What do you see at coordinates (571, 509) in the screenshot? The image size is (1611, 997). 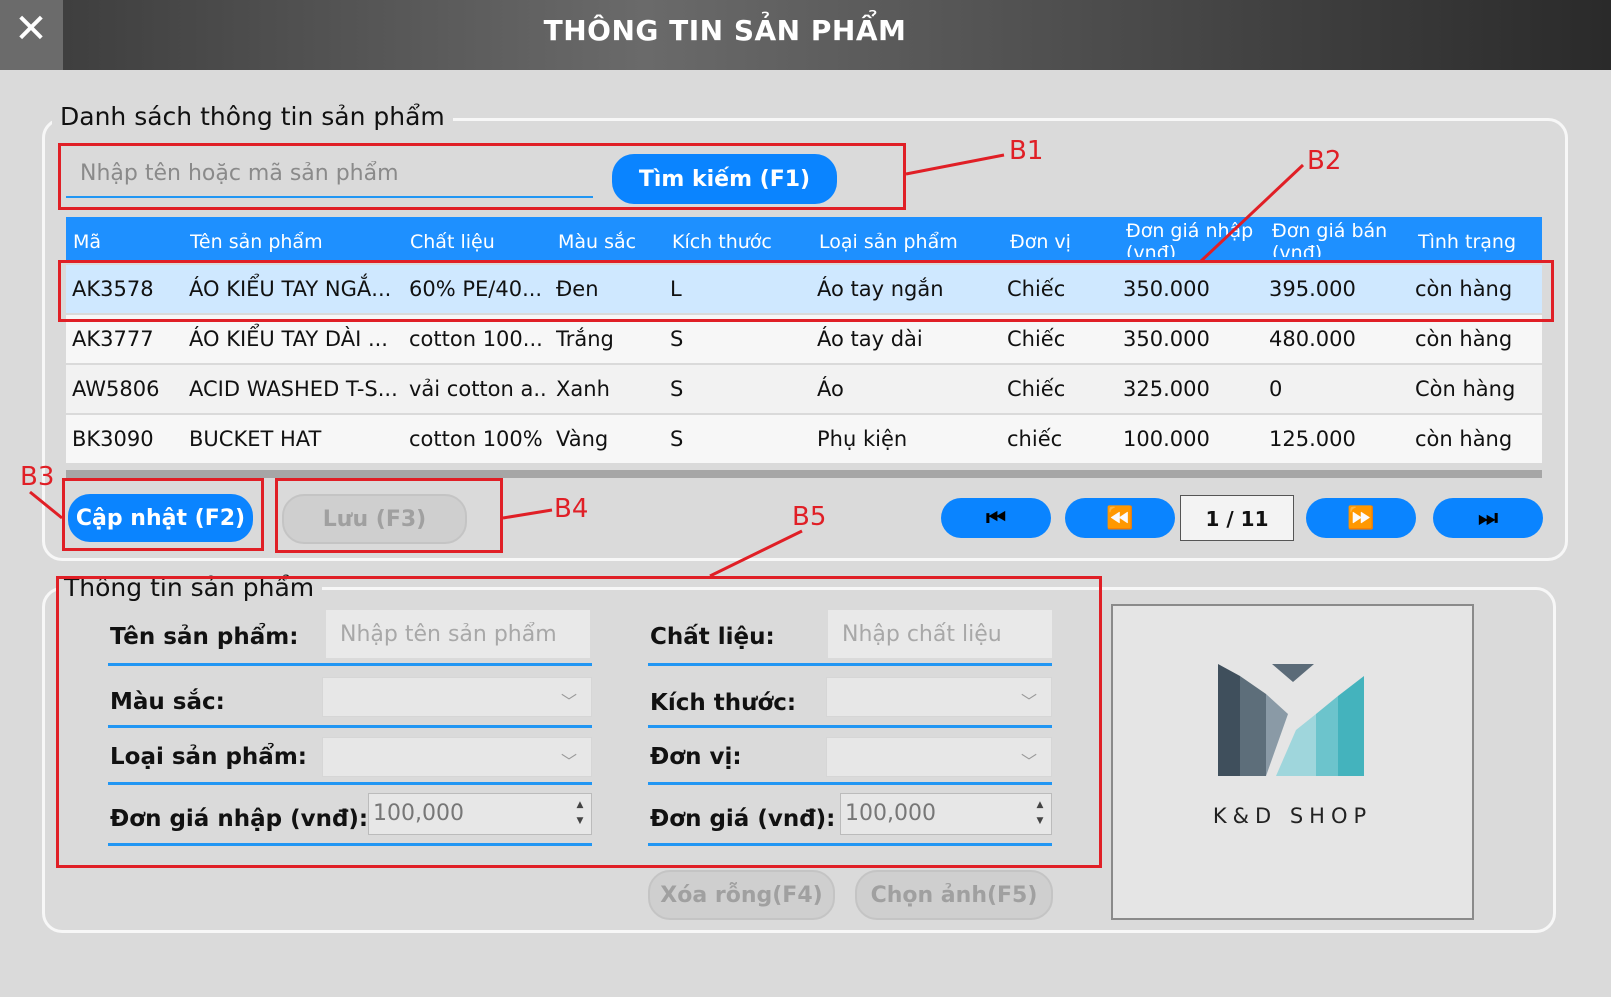 I see `annotation-label-b4: B4` at bounding box center [571, 509].